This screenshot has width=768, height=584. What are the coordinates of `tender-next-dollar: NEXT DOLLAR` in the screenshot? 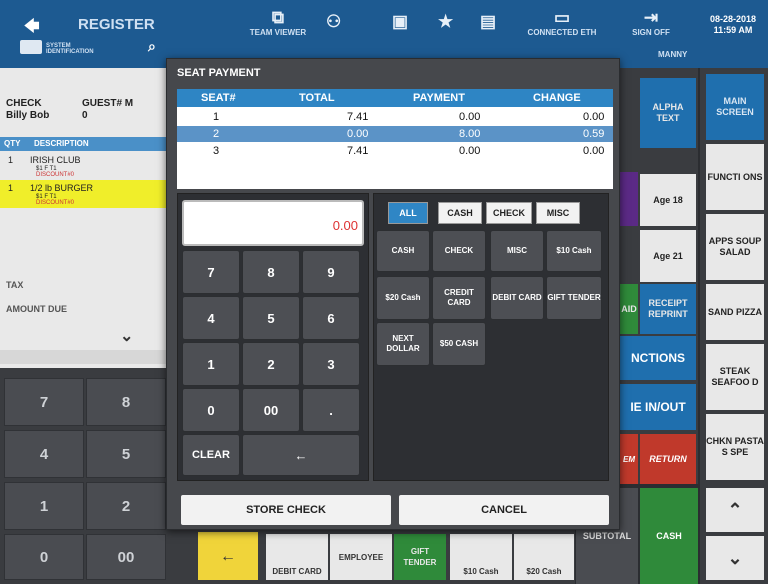 It's located at (403, 344).